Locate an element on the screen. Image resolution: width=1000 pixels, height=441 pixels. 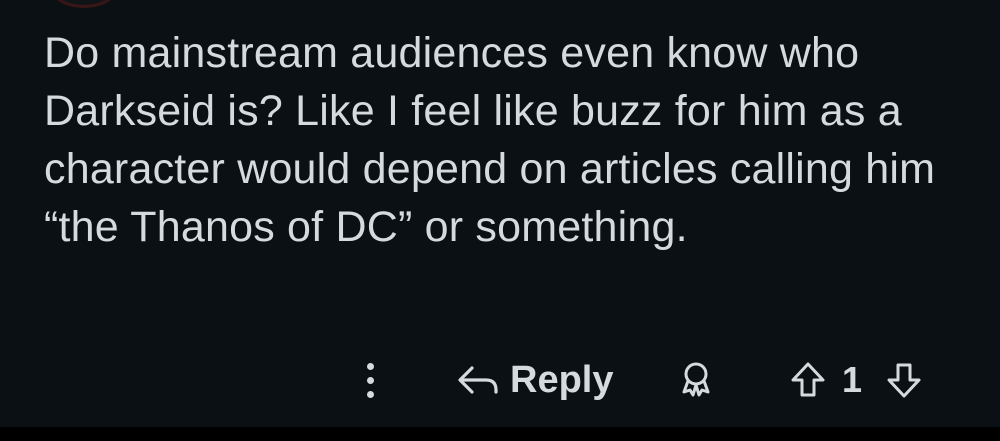
vote-count: 1 is located at coordinates (852, 379).